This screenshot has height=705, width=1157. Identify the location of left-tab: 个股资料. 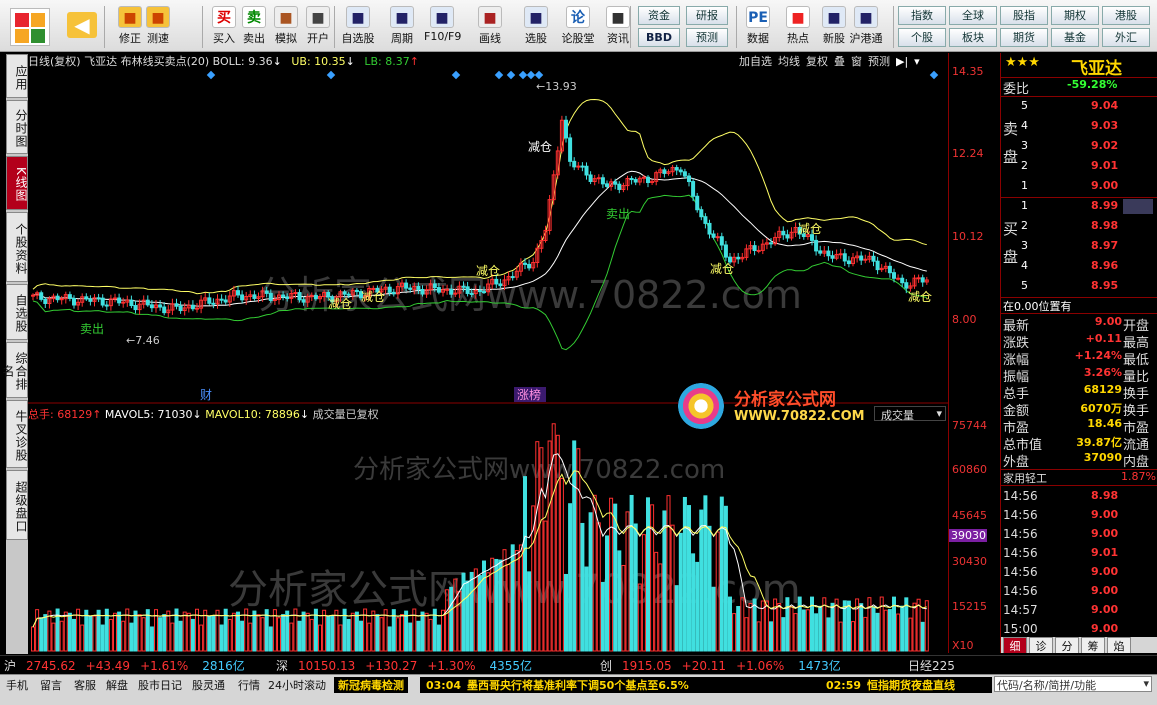
(17, 247).